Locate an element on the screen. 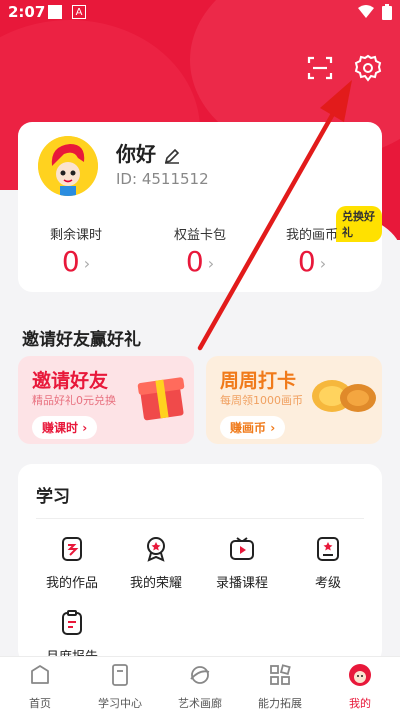 The height and width of the screenshot is (711, 400). tab-label: 我的 is located at coordinates (360, 703).